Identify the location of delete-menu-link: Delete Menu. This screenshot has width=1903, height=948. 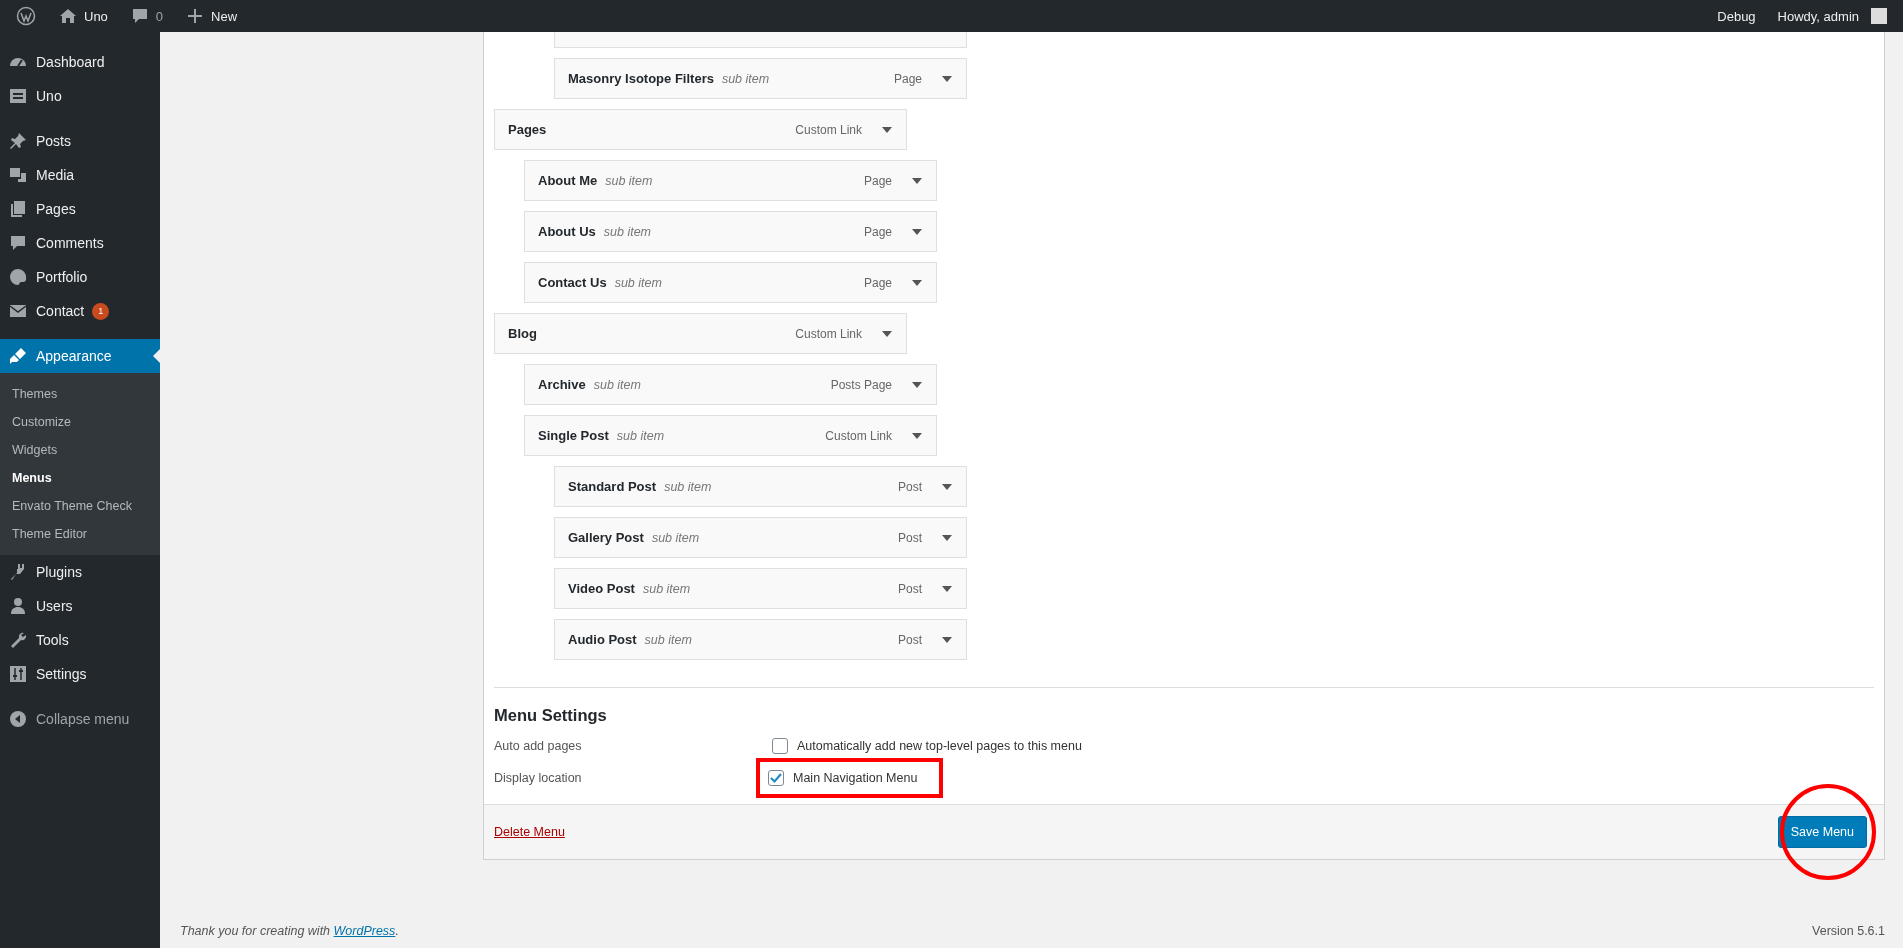
(529, 832).